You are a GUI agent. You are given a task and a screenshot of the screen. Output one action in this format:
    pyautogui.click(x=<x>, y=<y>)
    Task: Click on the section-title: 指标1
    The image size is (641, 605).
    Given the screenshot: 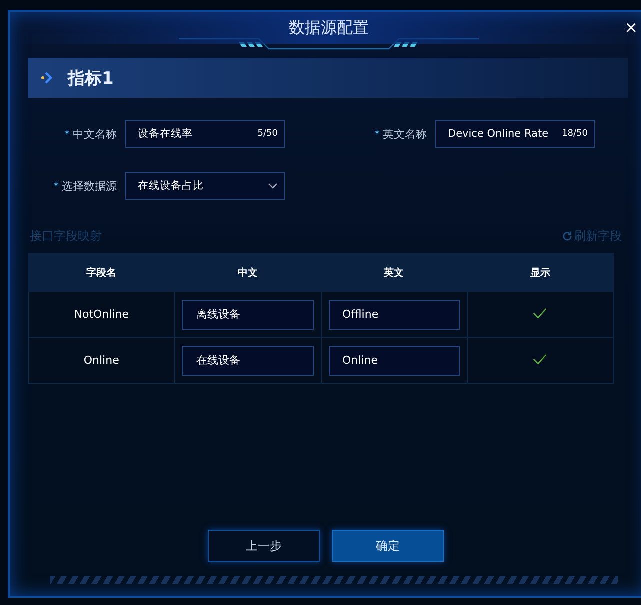 What is the action you would take?
    pyautogui.click(x=91, y=79)
    